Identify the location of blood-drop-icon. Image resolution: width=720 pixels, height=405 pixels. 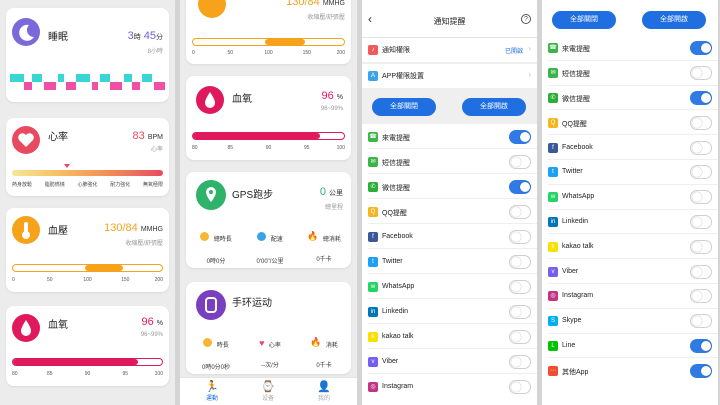
(26, 328).